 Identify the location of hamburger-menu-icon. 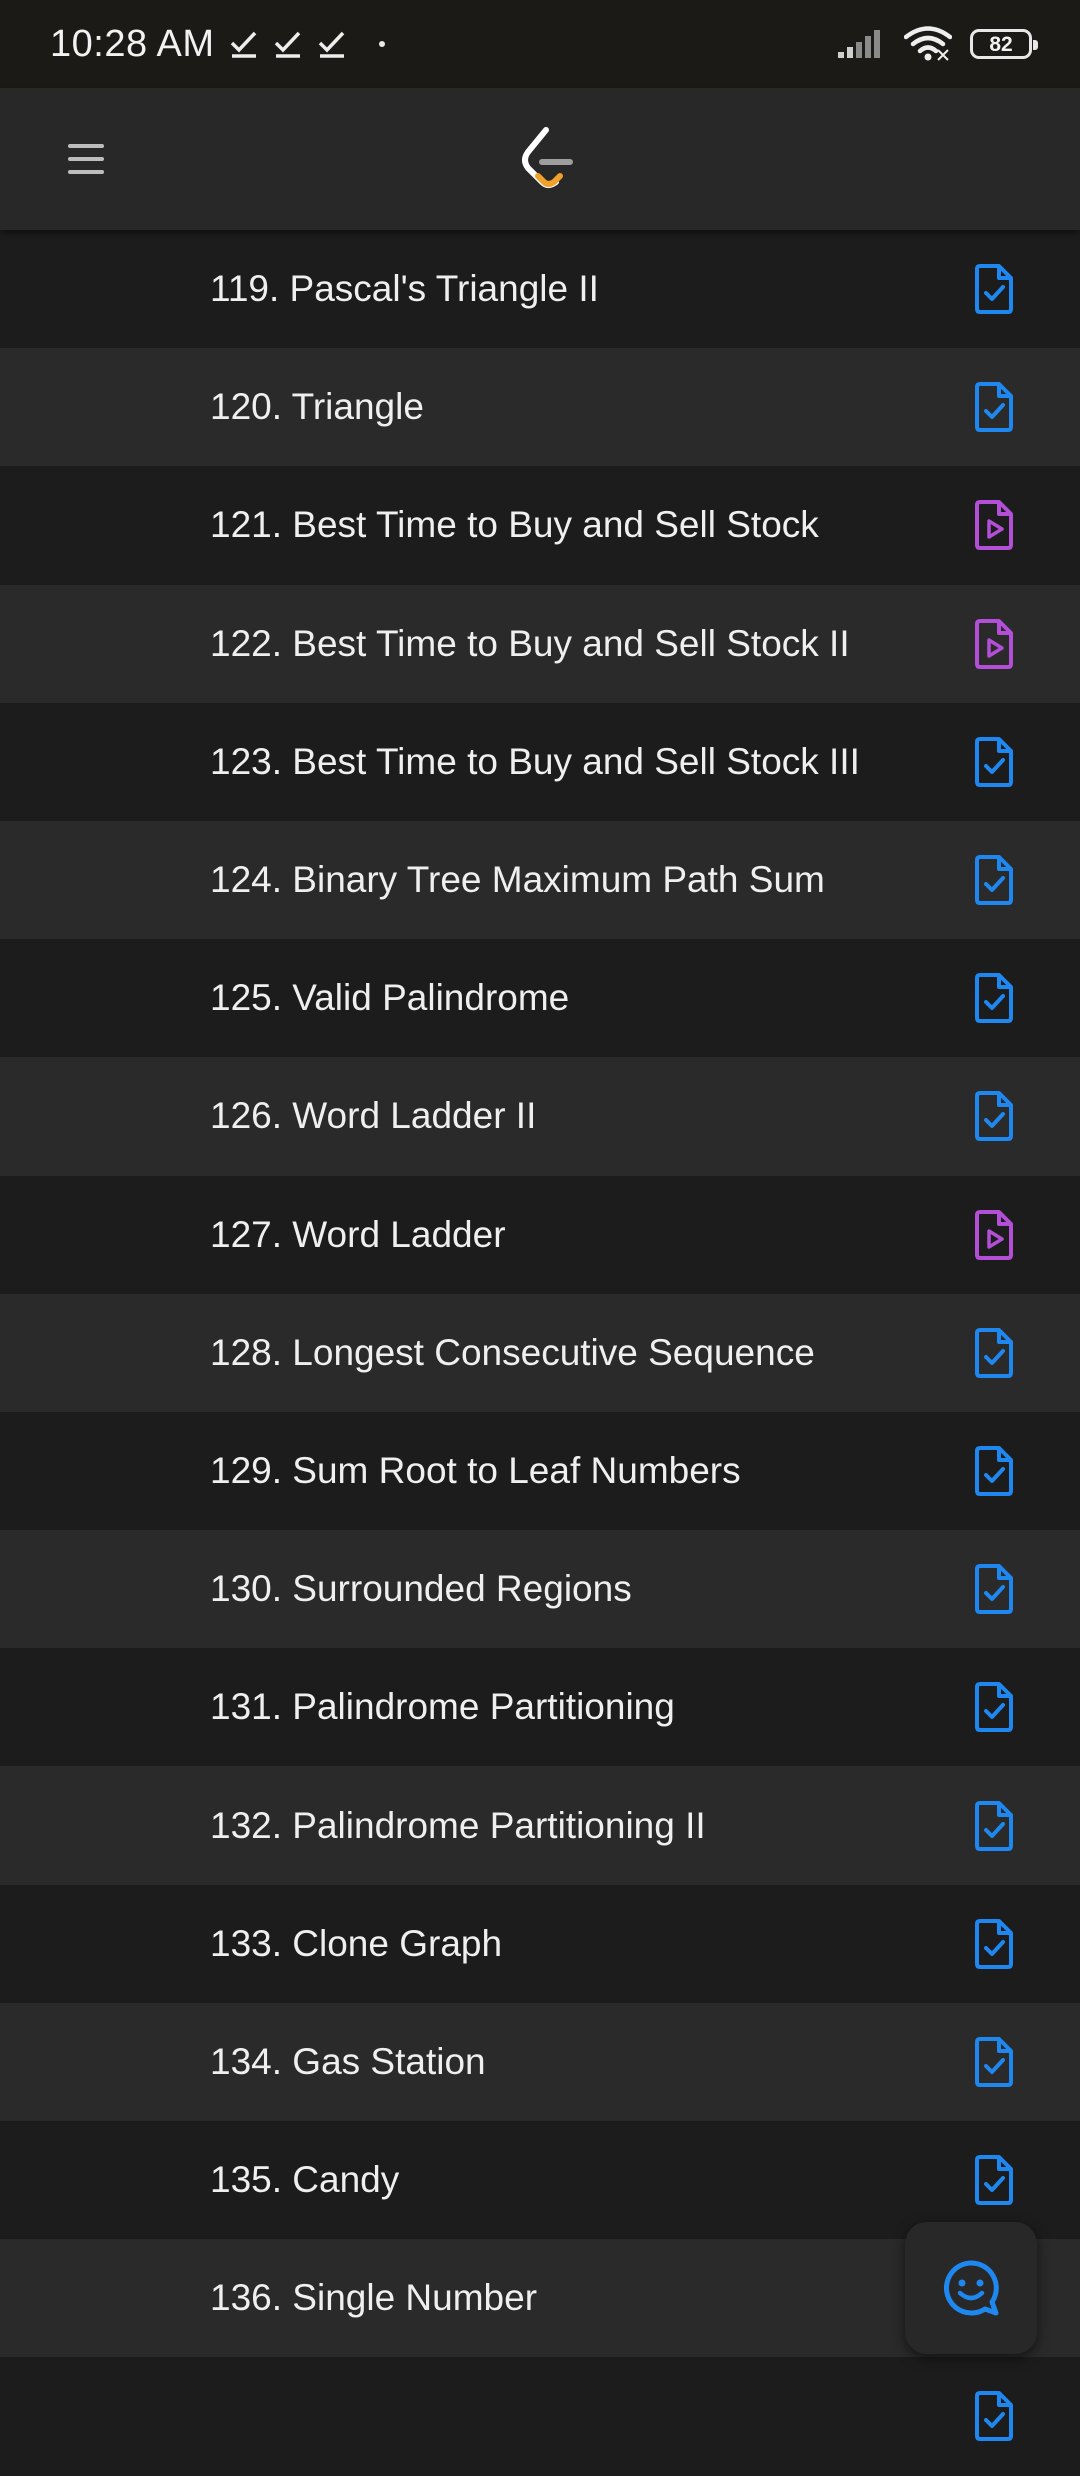
(86, 159).